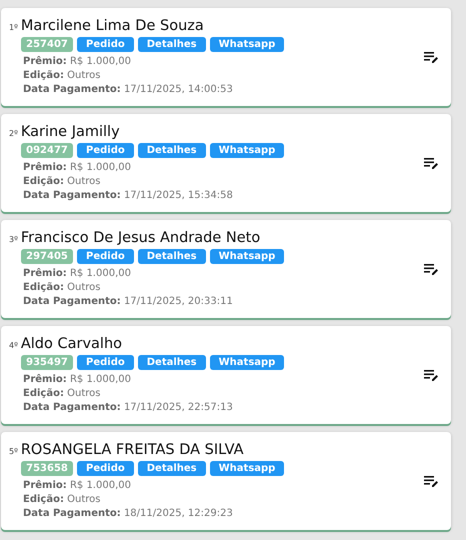  I want to click on ticket-code: 753658, so click(47, 468).